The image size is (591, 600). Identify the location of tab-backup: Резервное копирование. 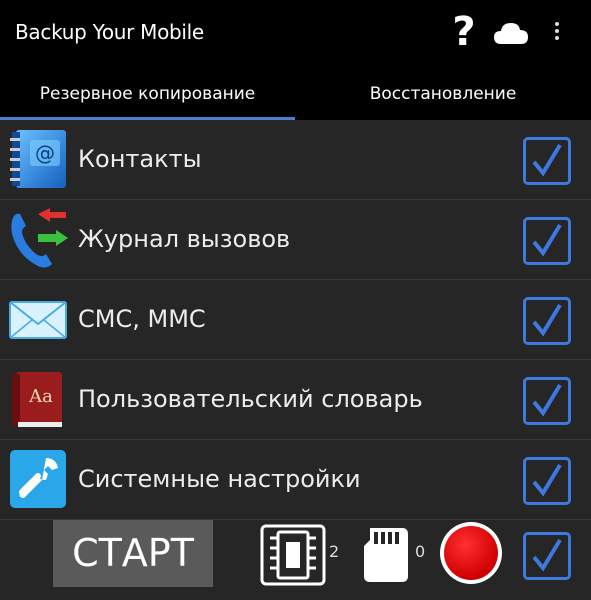
(147, 95).